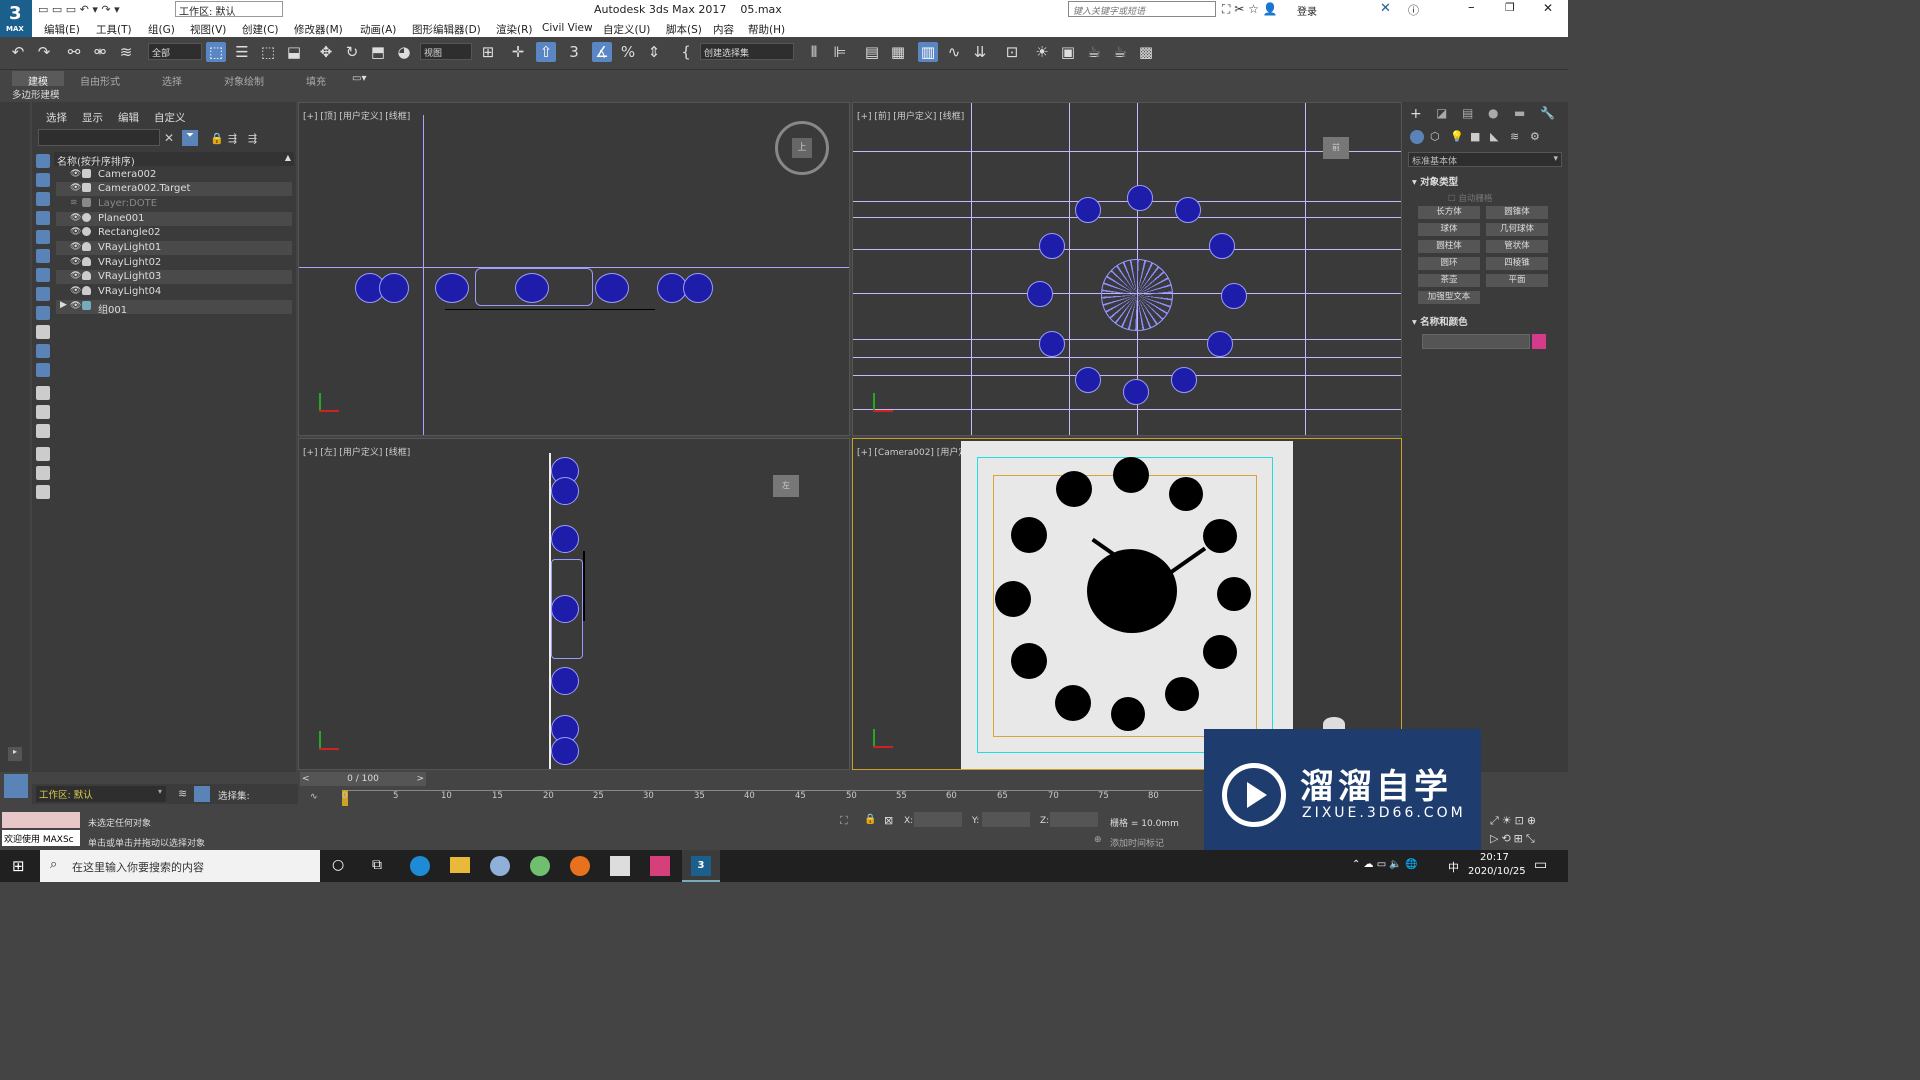 The height and width of the screenshot is (1080, 1920). Describe the element at coordinates (1068, 52) in the screenshot. I see `render-frame-icon: ▣` at that location.